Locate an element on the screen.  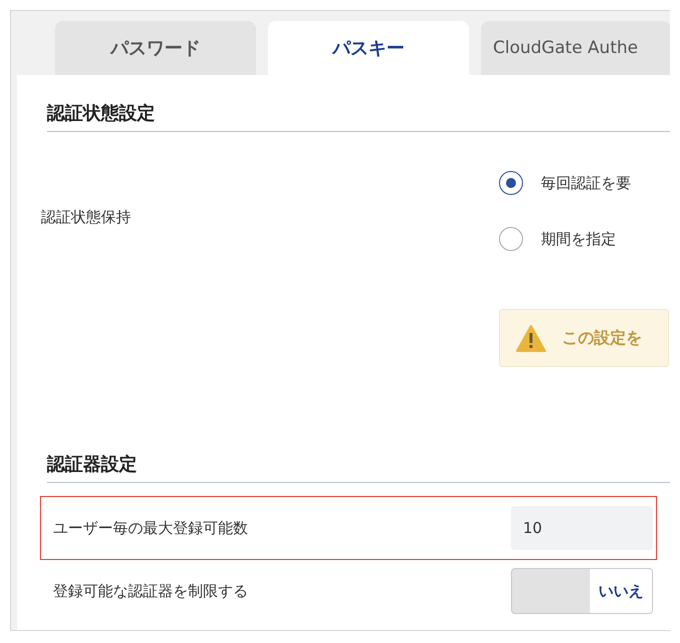
toggle-switch: いいえ is located at coordinates (582, 591).